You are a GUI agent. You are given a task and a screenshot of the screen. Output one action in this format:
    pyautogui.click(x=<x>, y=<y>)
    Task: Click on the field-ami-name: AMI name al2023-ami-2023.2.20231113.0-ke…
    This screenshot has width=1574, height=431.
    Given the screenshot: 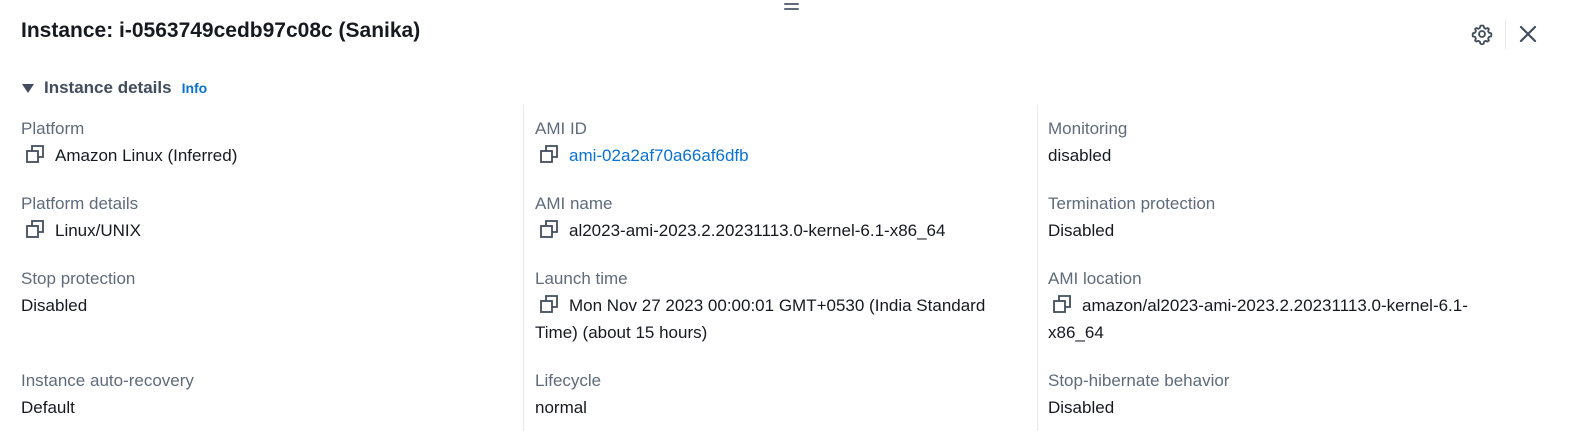 What is the action you would take?
    pyautogui.click(x=775, y=218)
    